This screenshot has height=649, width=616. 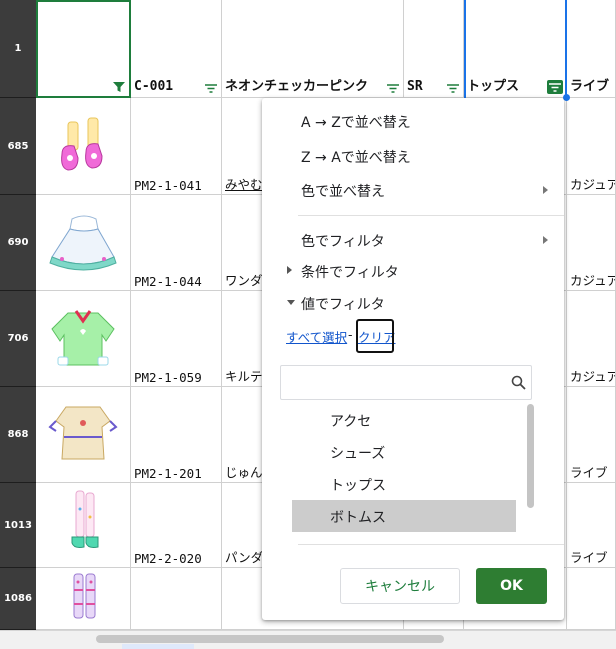 What do you see at coordinates (18, 435) in the screenshot?
I see `row-header: 868` at bounding box center [18, 435].